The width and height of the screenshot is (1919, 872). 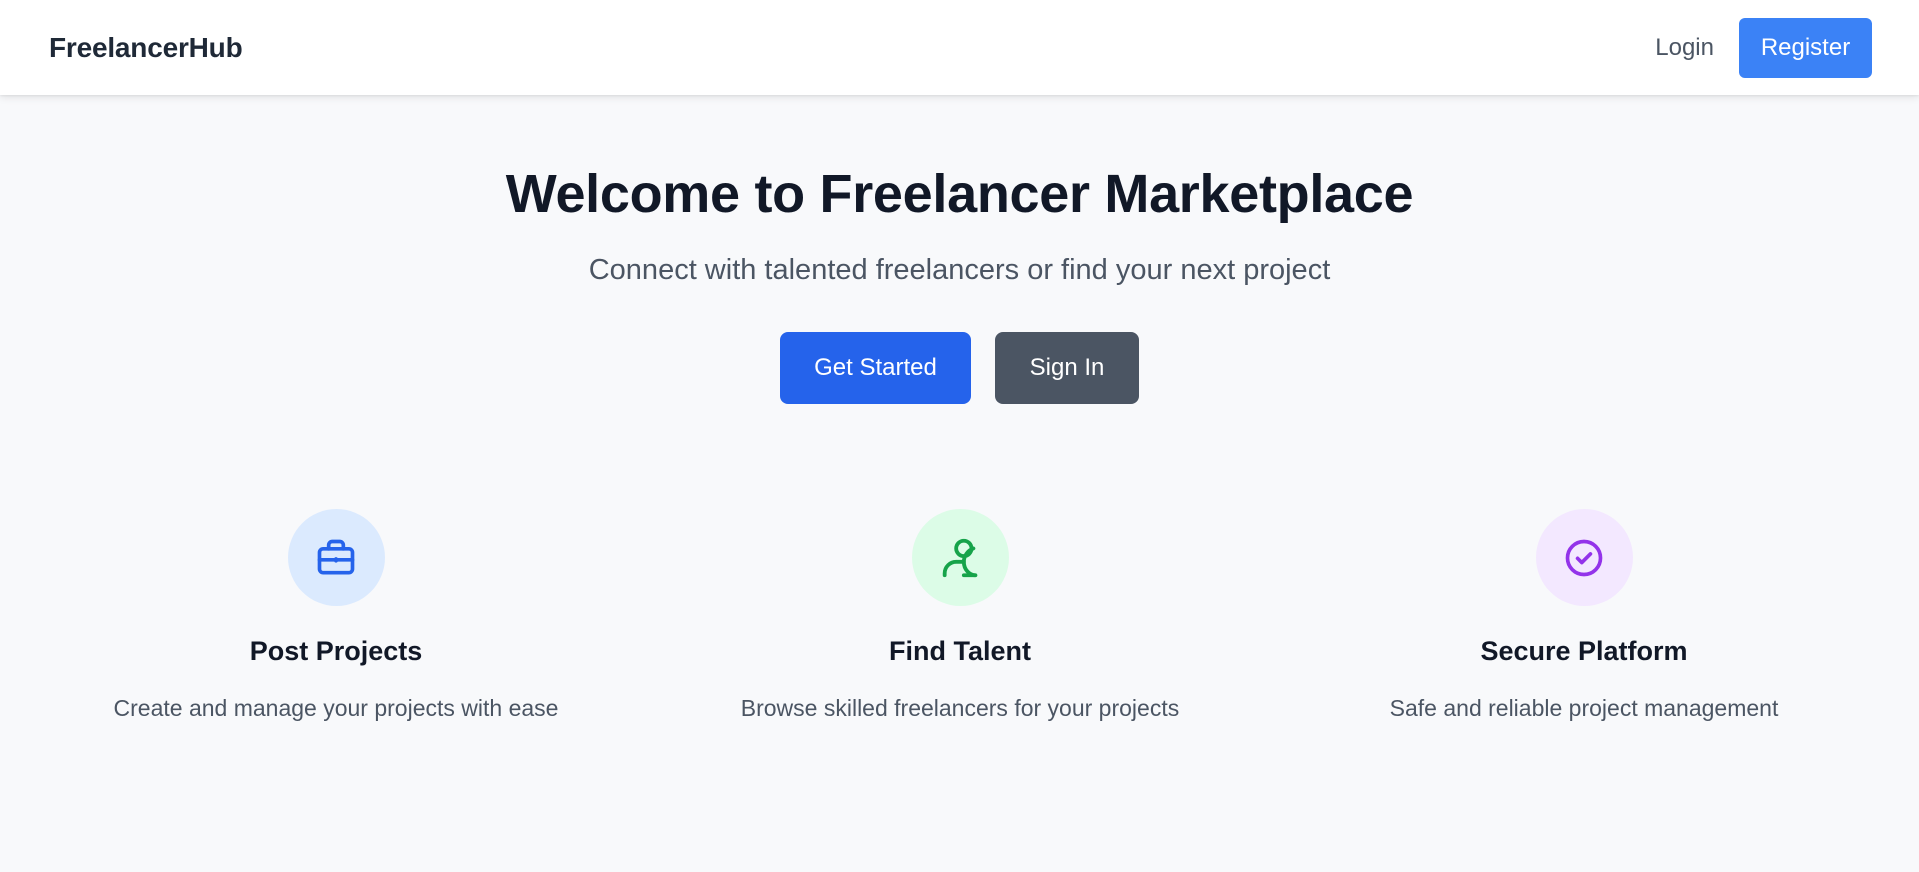 What do you see at coordinates (1584, 708) in the screenshot?
I see `feature-description: Safe and reliable project management` at bounding box center [1584, 708].